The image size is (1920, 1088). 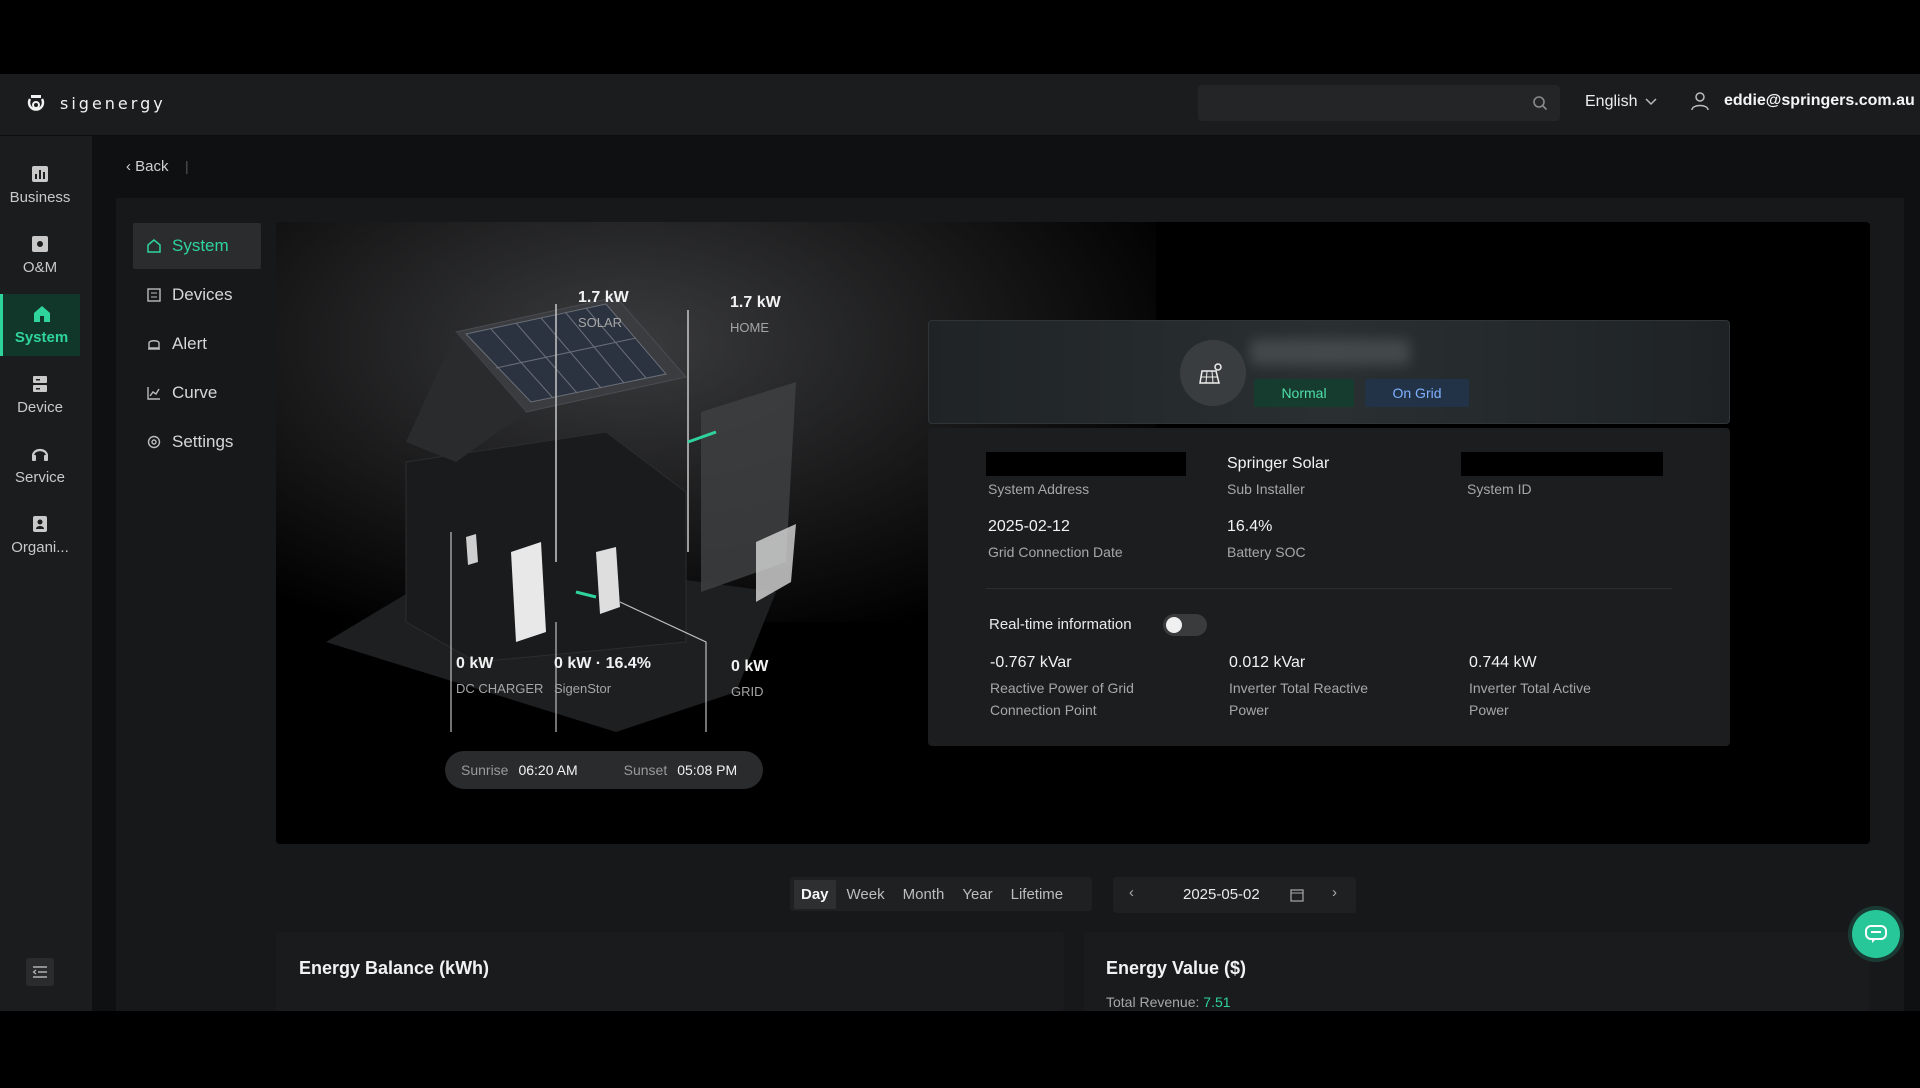 I want to click on sub-installer-key: Sub Installer, so click(x=1266, y=489).